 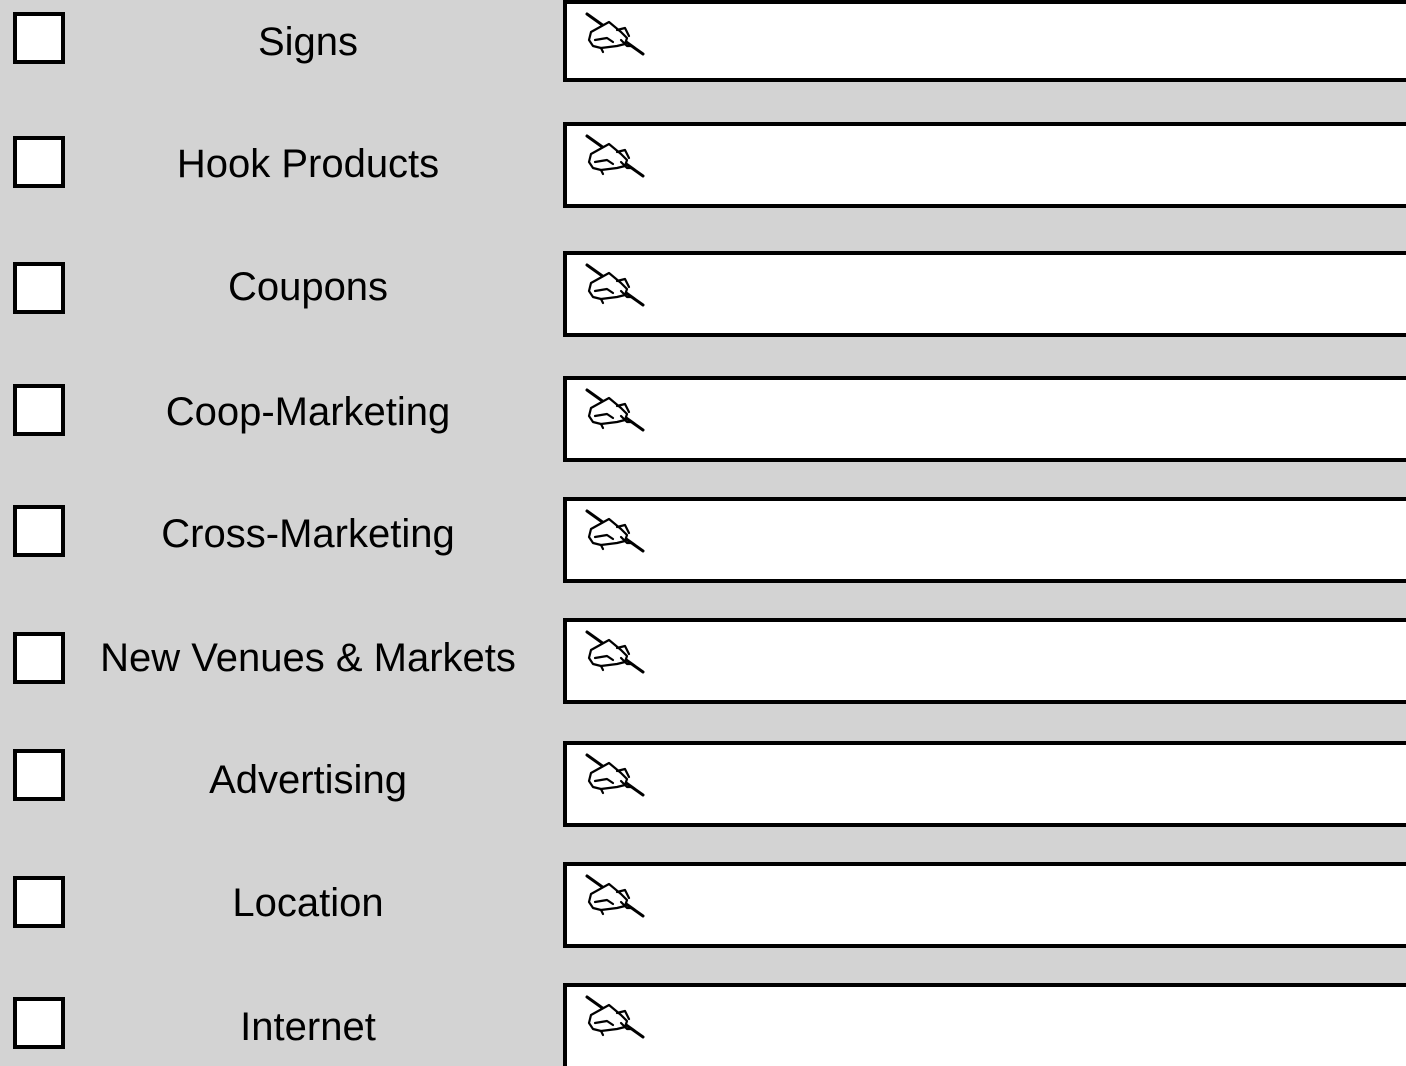 I want to click on cross-marketing-notes-field, so click(x=984, y=540).